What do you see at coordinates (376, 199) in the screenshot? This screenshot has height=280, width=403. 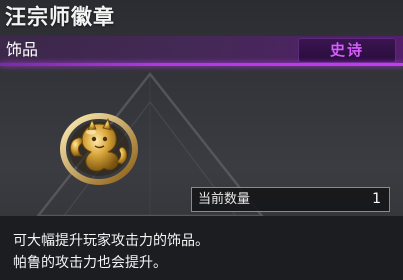 I see `quantity-value: 1` at bounding box center [376, 199].